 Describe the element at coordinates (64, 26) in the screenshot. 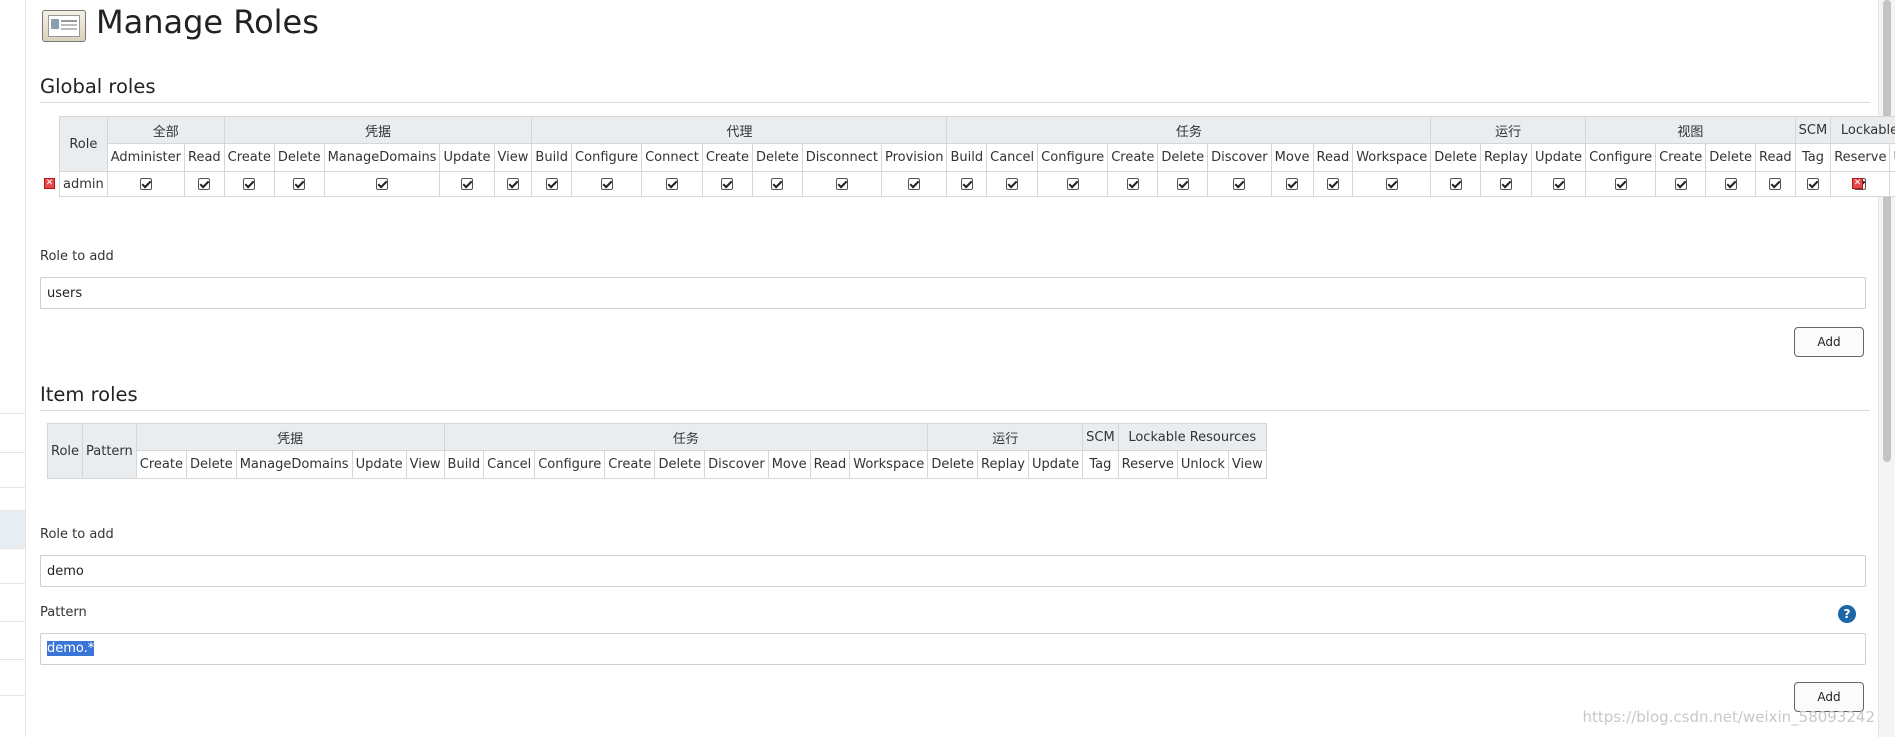

I see `id-card-icon` at that location.